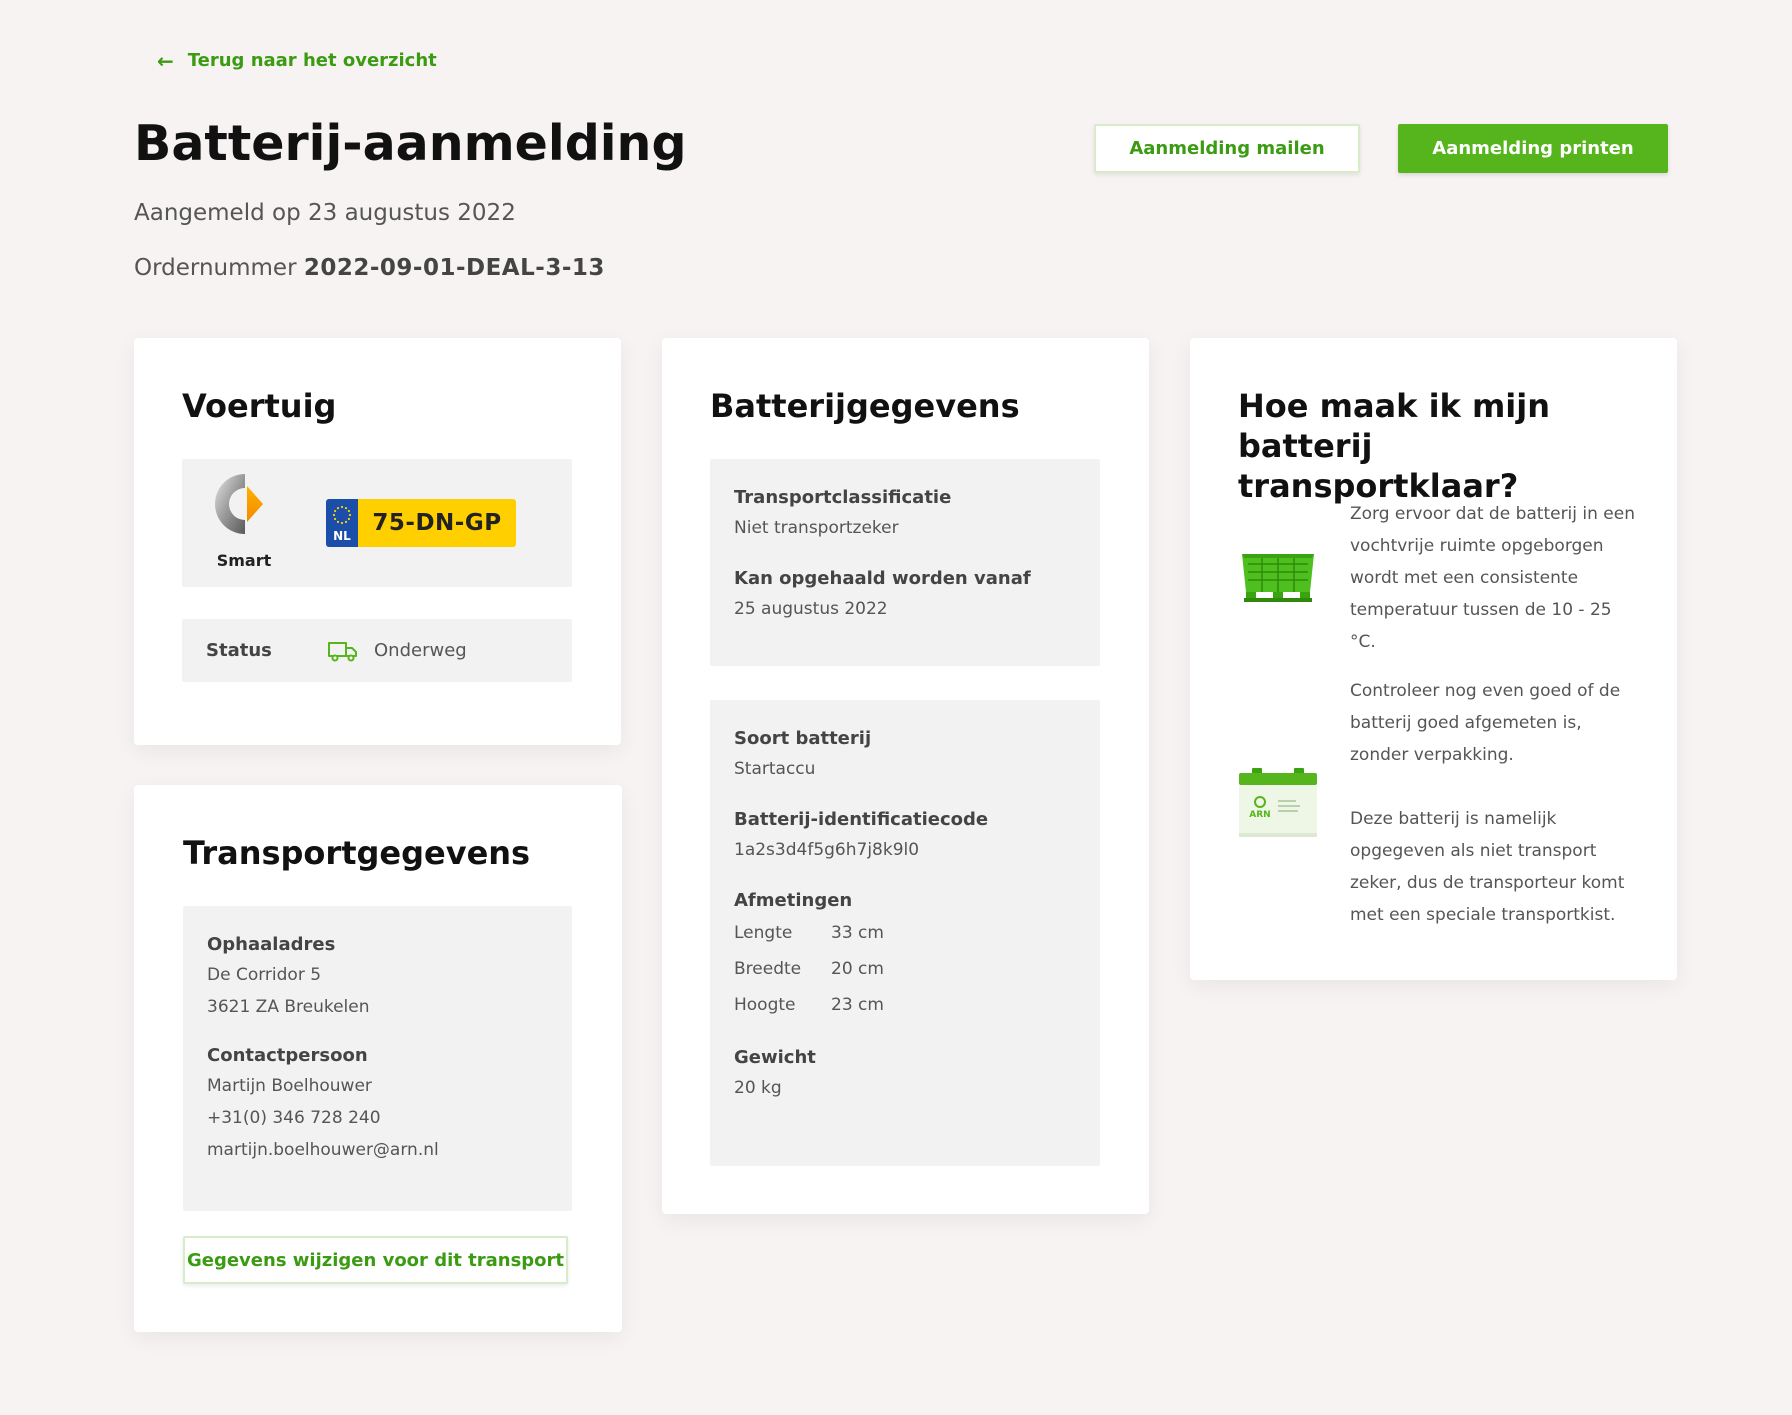  Describe the element at coordinates (239, 504) in the screenshot. I see `smart-logo-icon` at that location.